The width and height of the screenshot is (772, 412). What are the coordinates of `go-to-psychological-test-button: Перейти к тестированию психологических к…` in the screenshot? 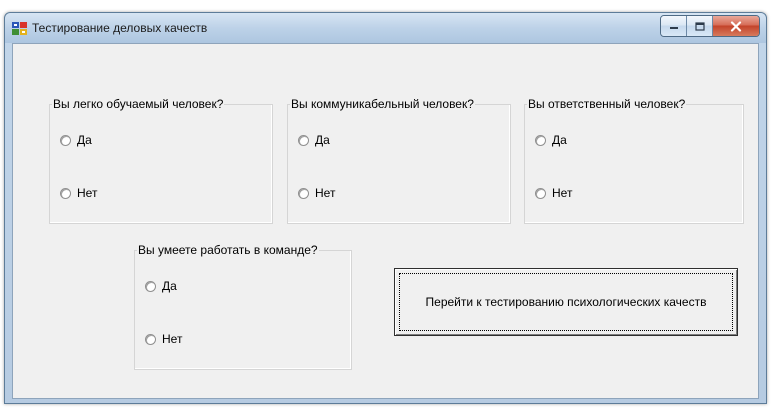 It's located at (566, 302).